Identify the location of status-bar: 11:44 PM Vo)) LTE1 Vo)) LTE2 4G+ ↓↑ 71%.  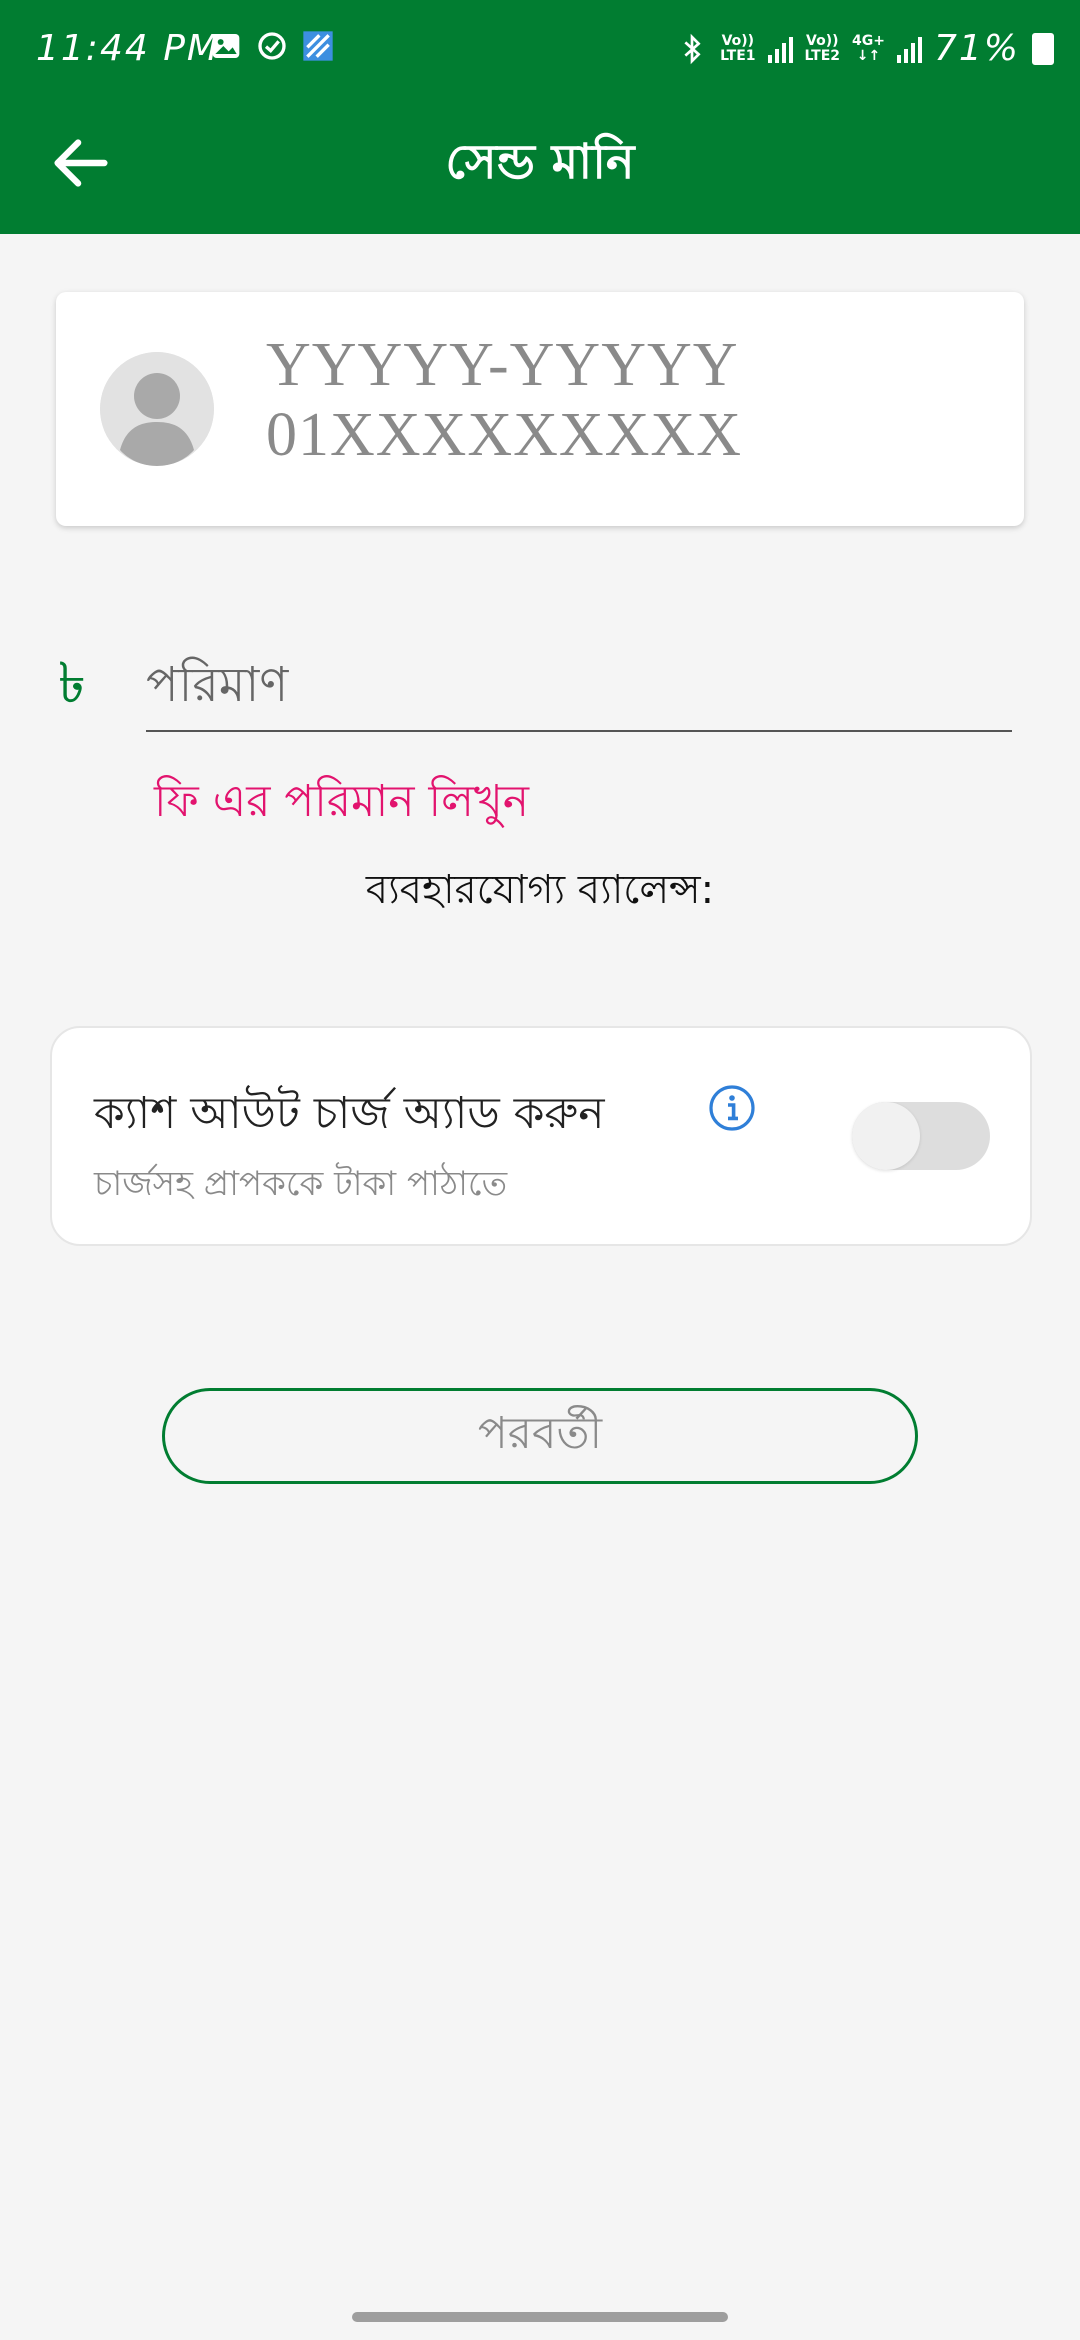
(540, 50).